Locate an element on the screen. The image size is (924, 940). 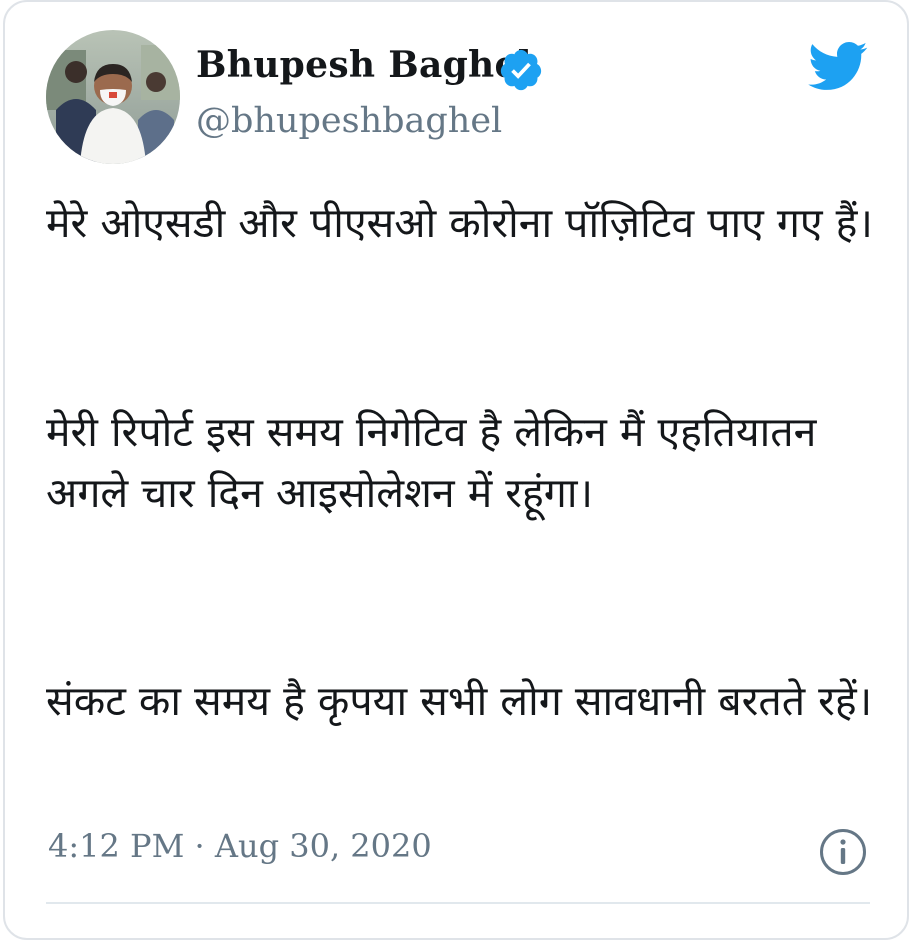
tweet-timestamp: 4:12 PM · Aug 30, 2020 is located at coordinates (240, 846).